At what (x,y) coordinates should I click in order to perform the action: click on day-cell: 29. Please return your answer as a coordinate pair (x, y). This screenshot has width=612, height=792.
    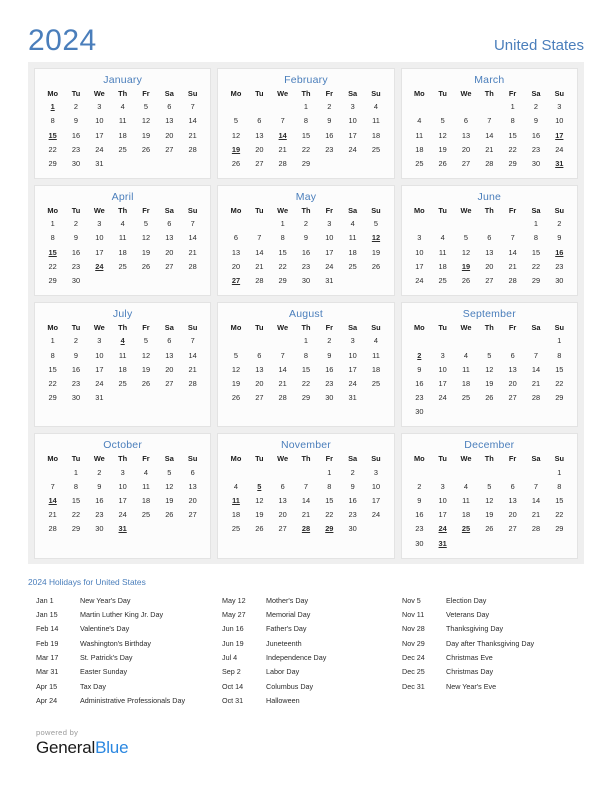
    Looking at the image, I should click on (559, 529).